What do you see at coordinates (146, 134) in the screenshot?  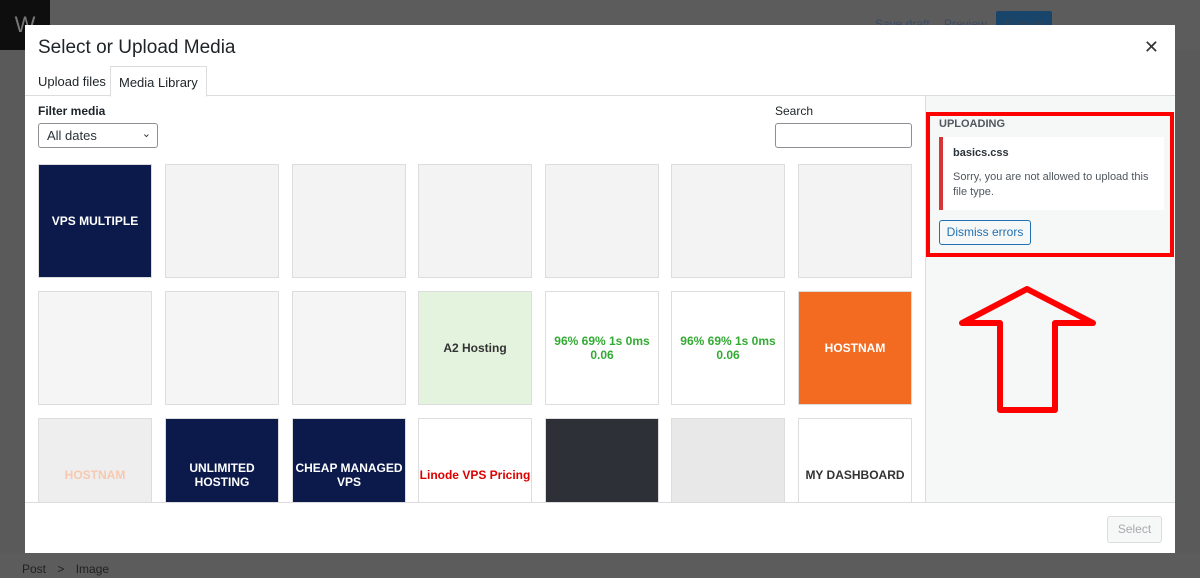 I see `chevron-down-icon: ⌄` at bounding box center [146, 134].